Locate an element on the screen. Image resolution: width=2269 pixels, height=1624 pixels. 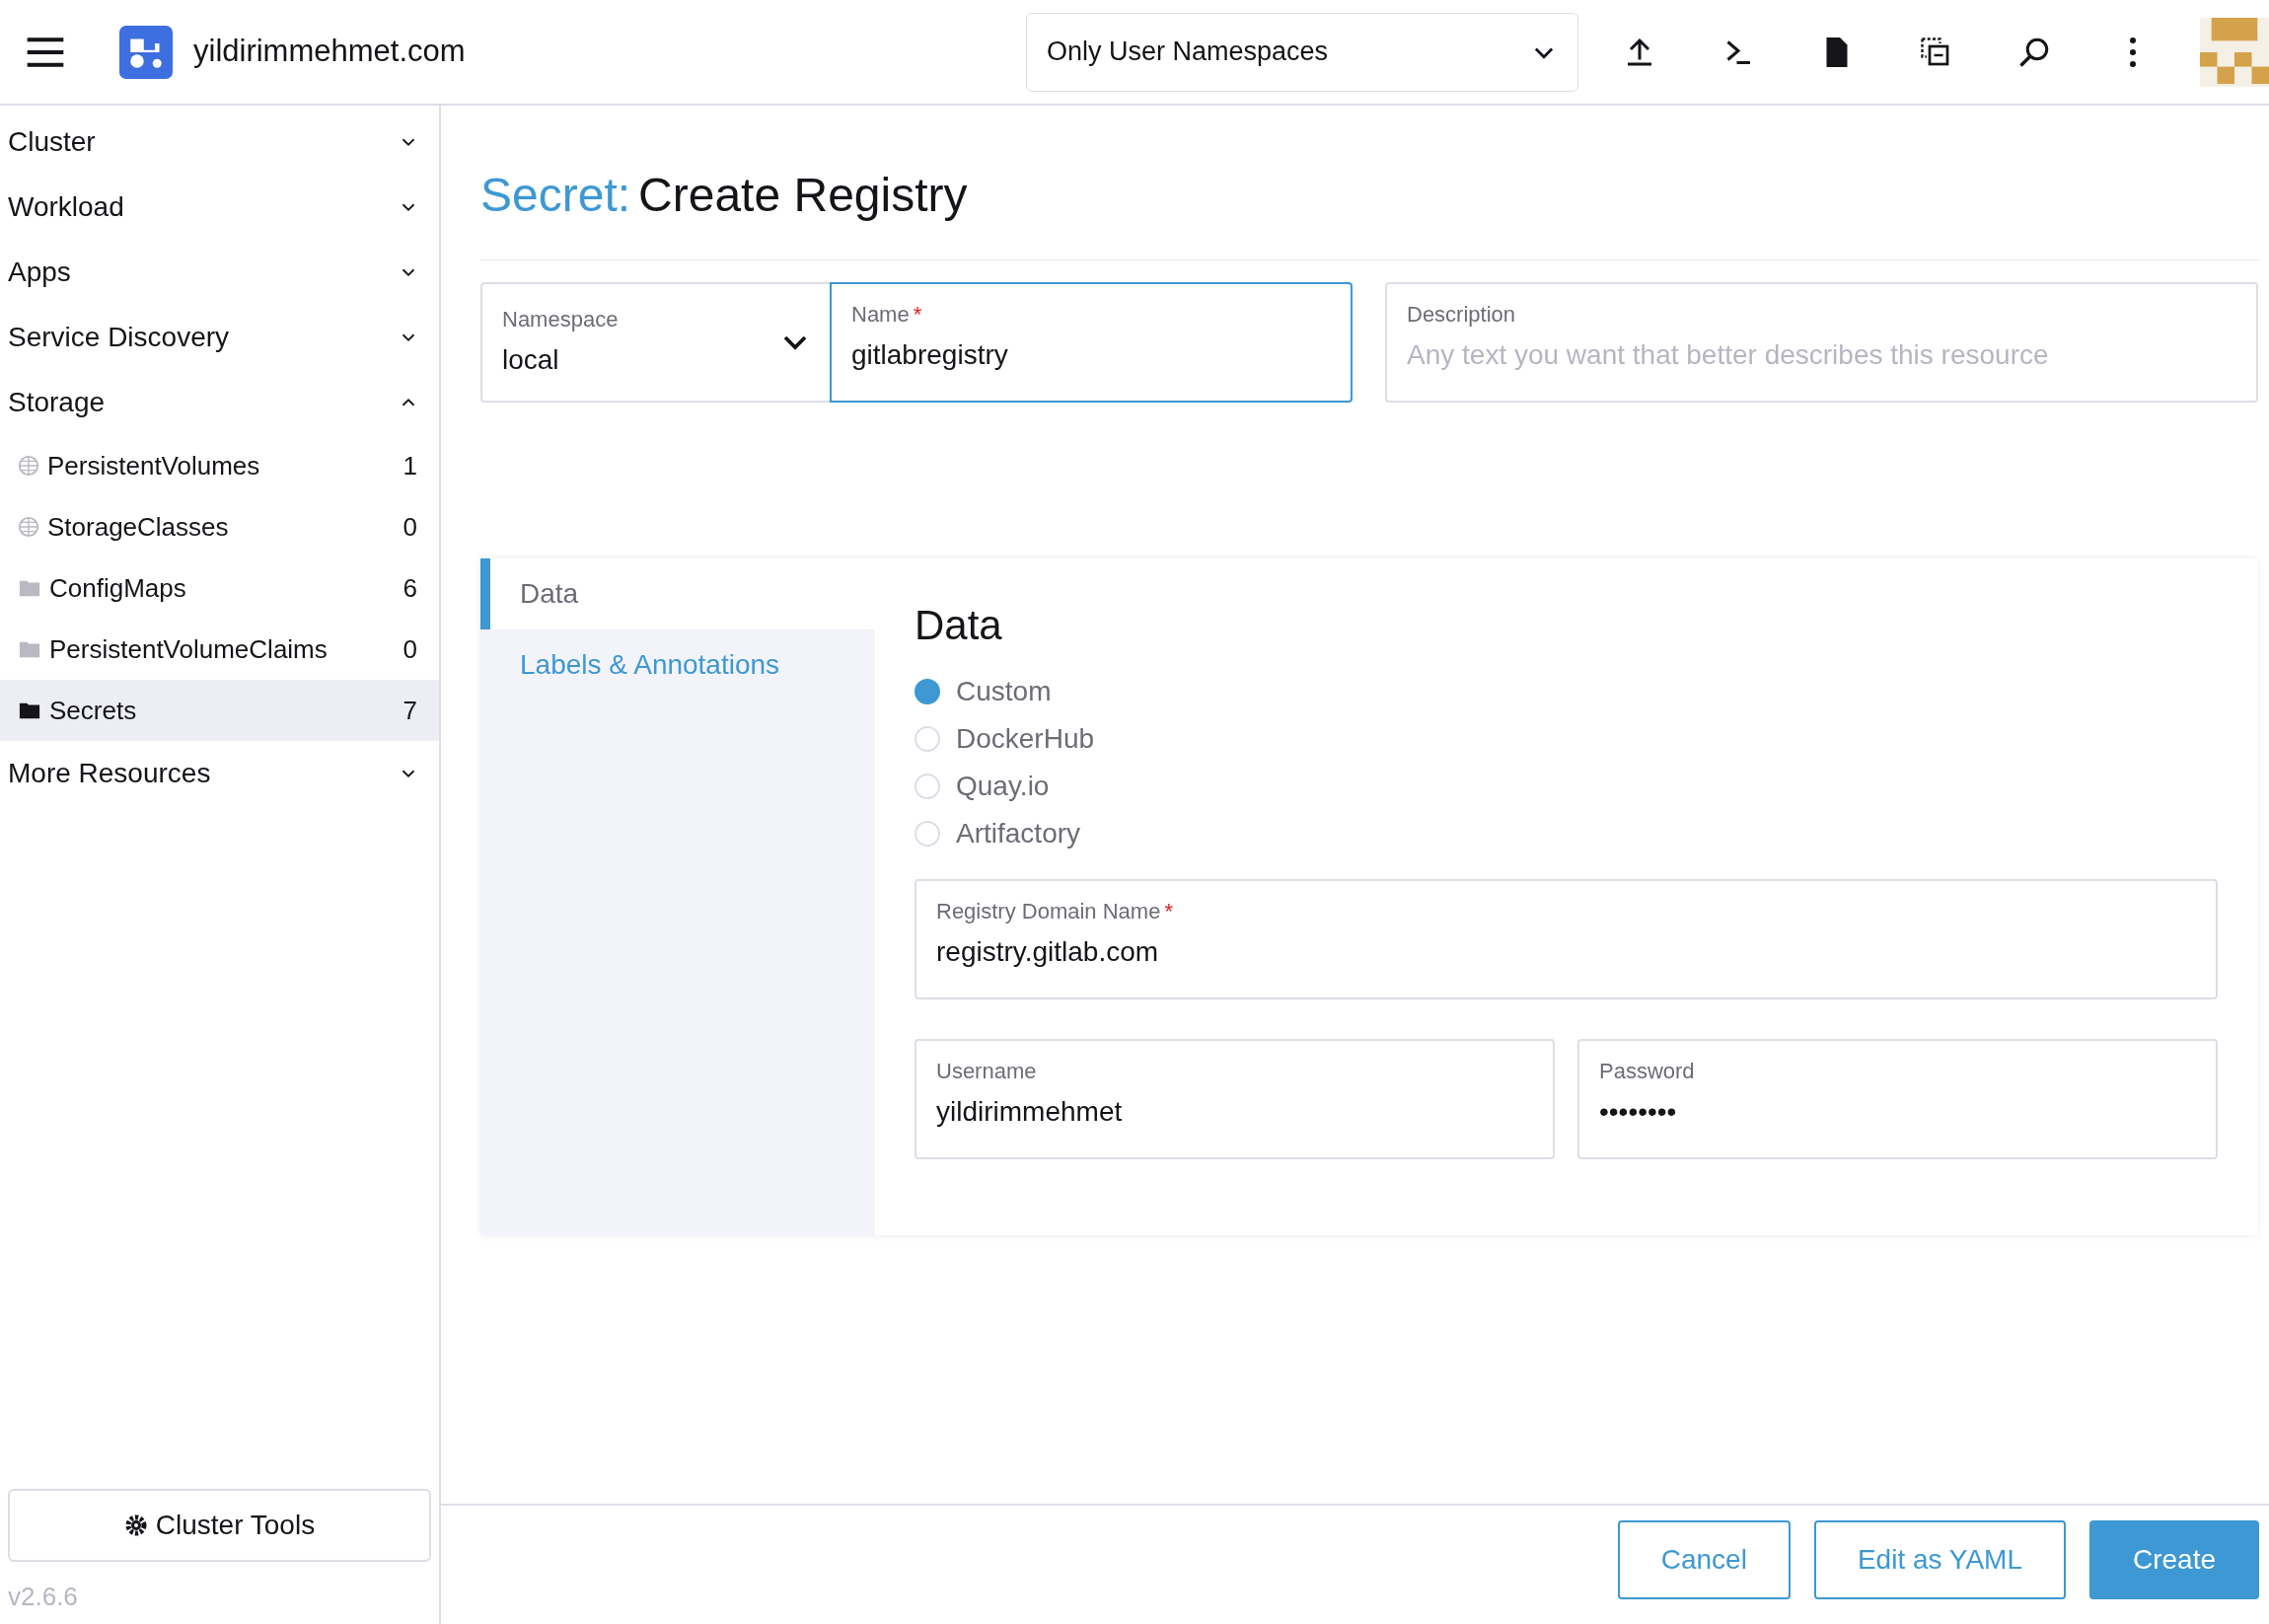
input-field: registry.gitlab.com is located at coordinates (1566, 951).